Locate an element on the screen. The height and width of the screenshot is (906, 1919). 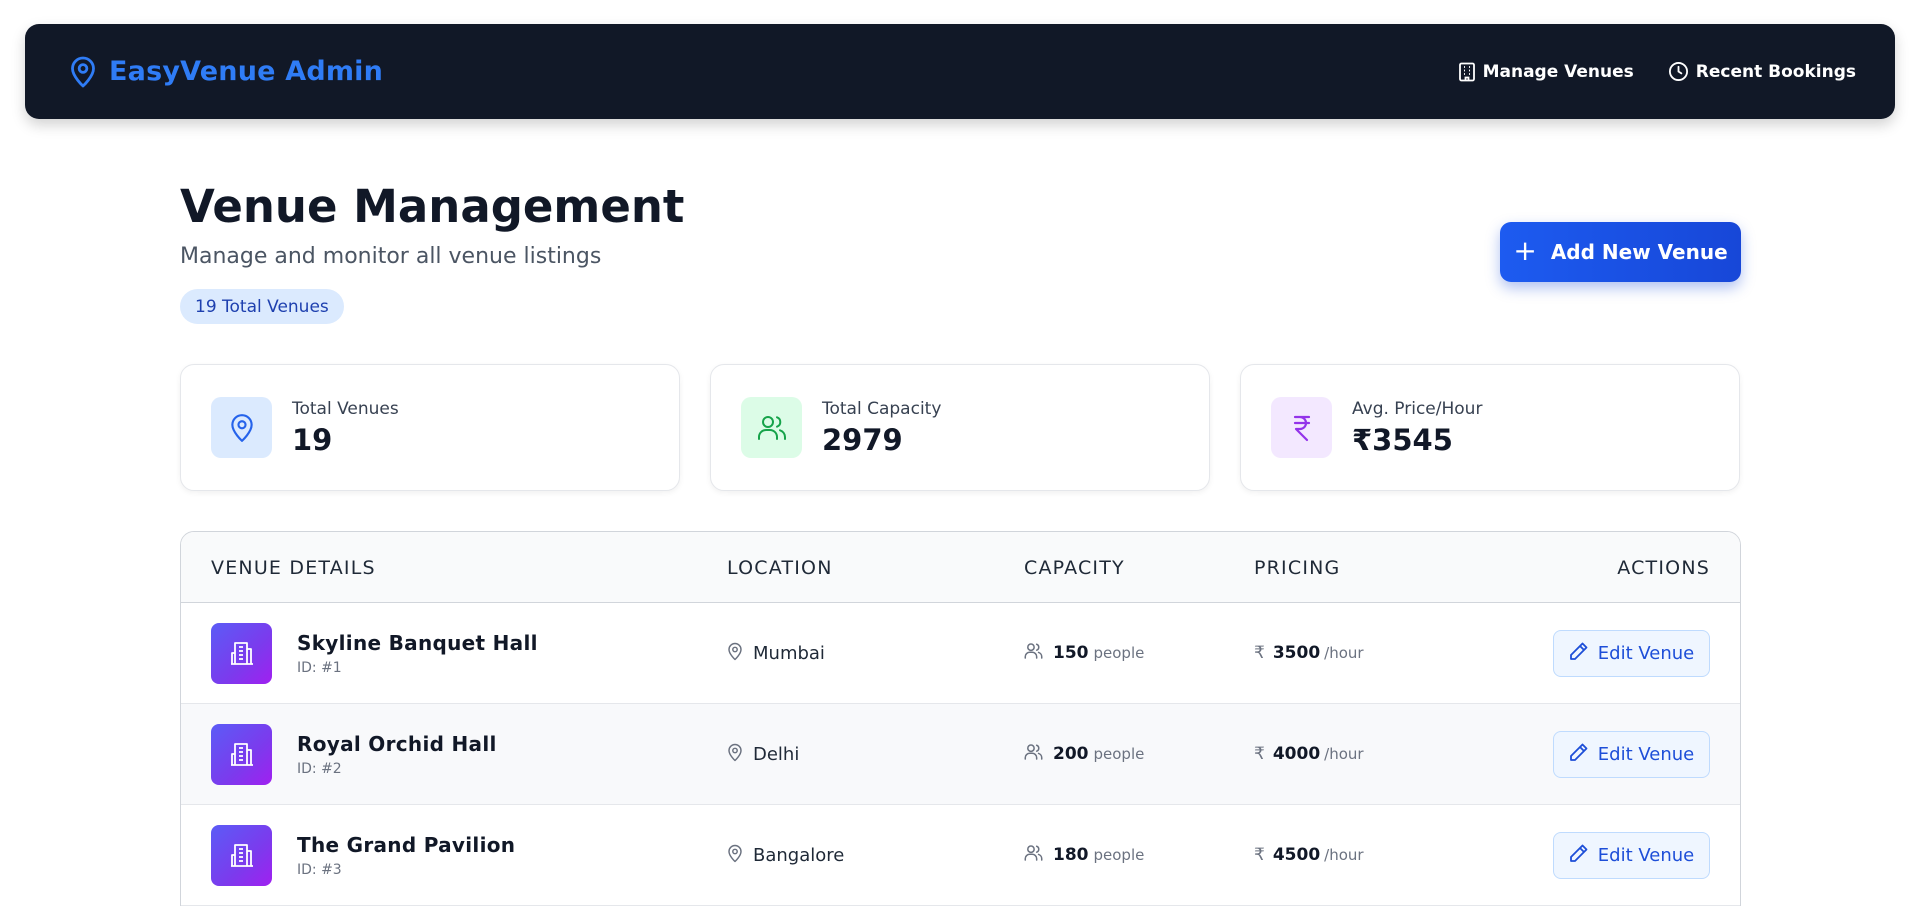
clock-icon is located at coordinates (1678, 71).